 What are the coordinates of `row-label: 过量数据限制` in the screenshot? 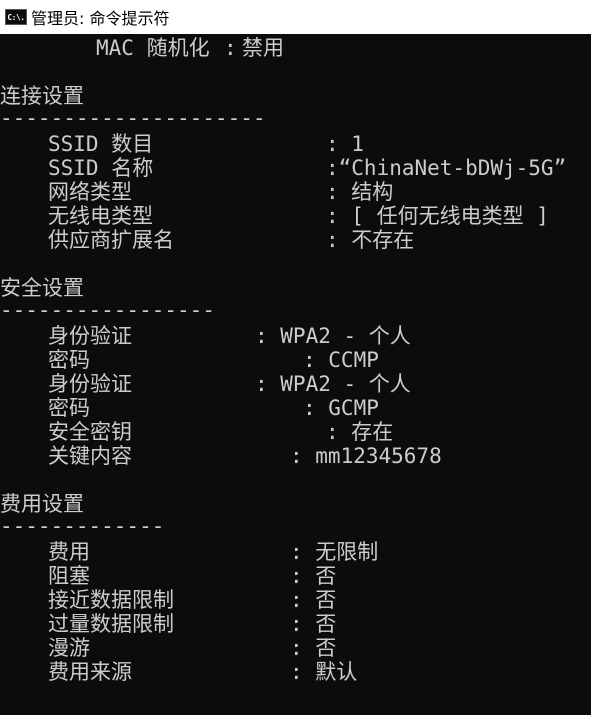 It's located at (111, 624).